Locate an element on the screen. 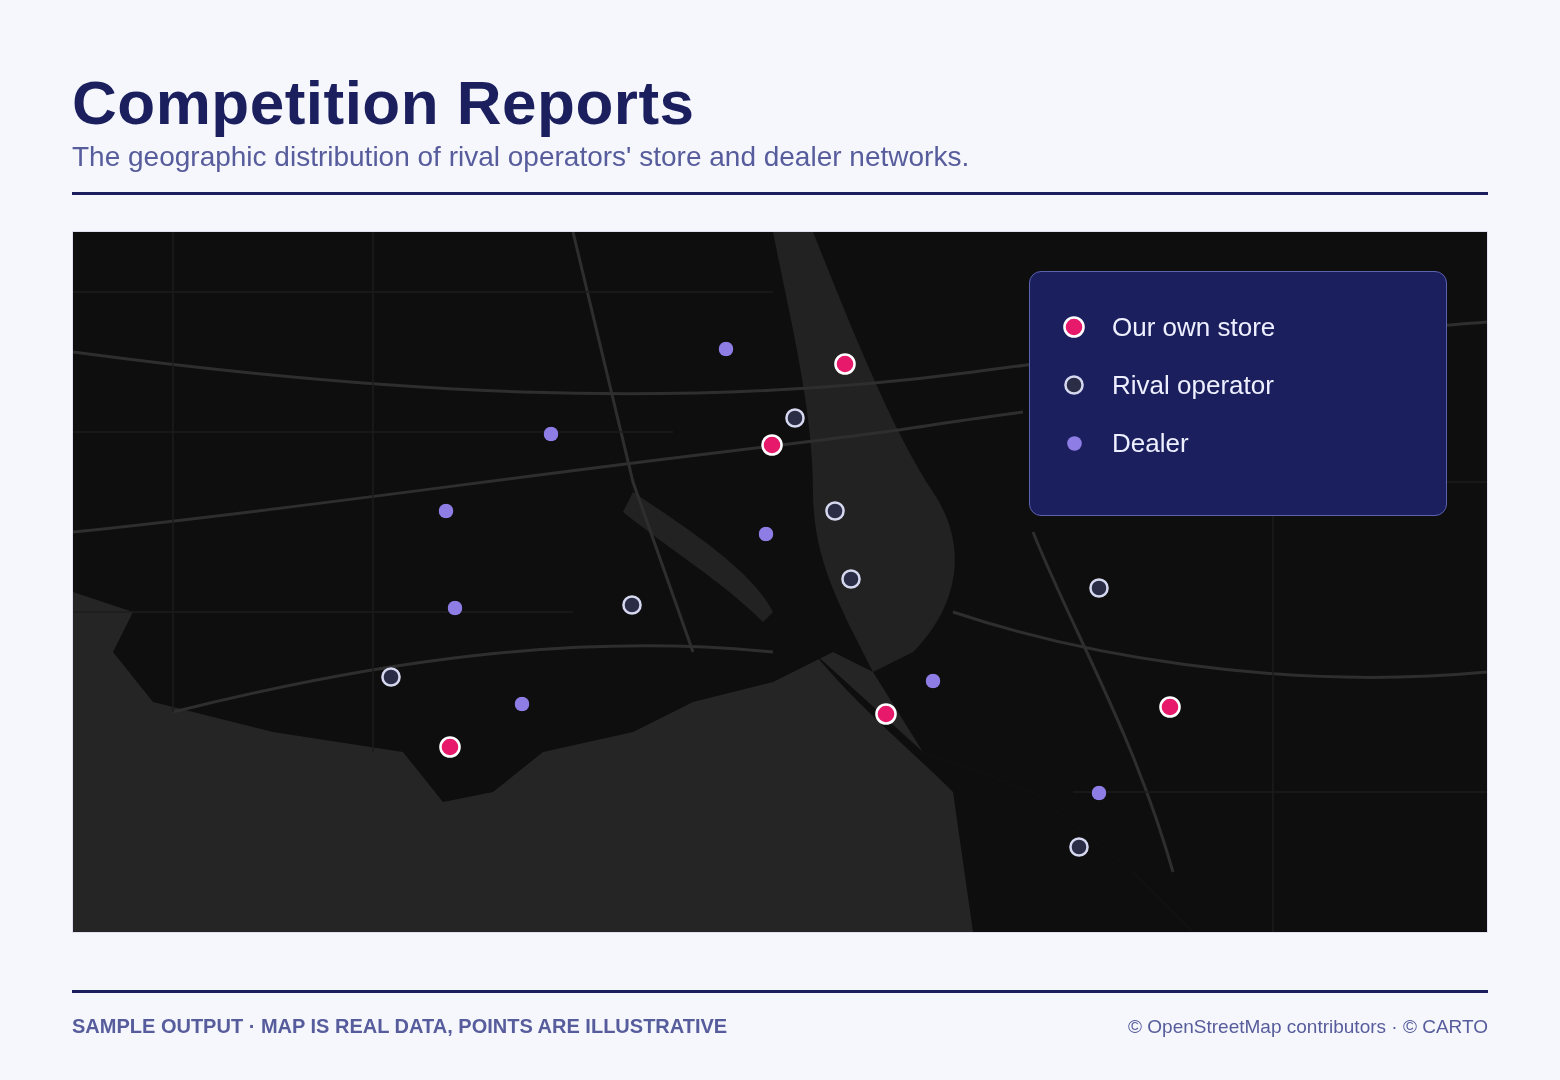  legend-label: Dealer is located at coordinates (1150, 443).